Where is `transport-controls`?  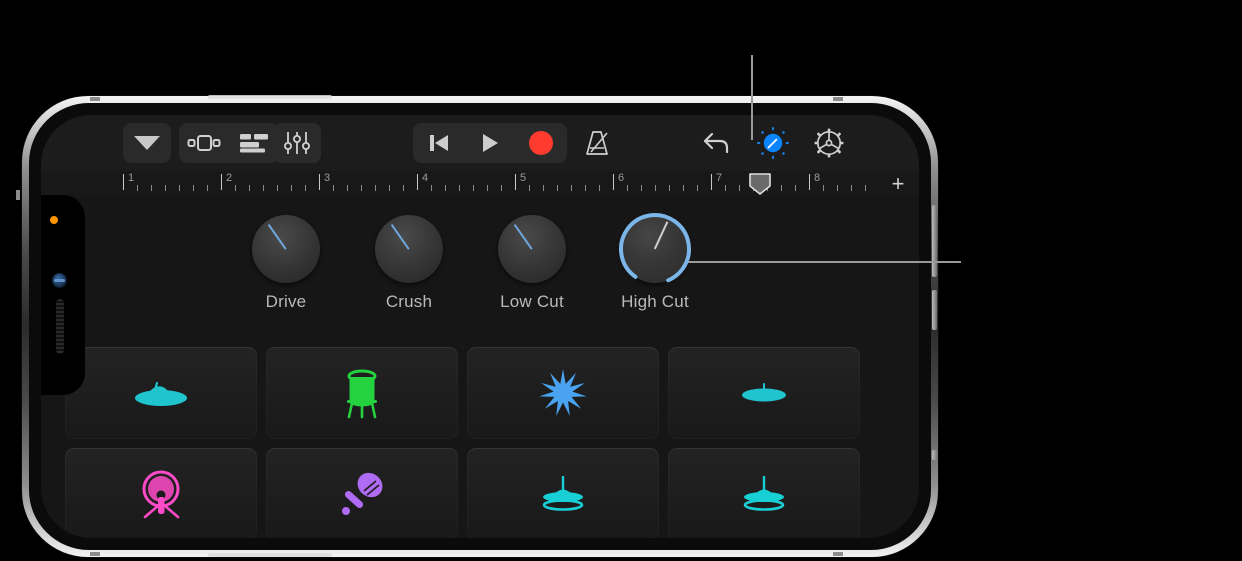
transport-controls is located at coordinates (490, 143).